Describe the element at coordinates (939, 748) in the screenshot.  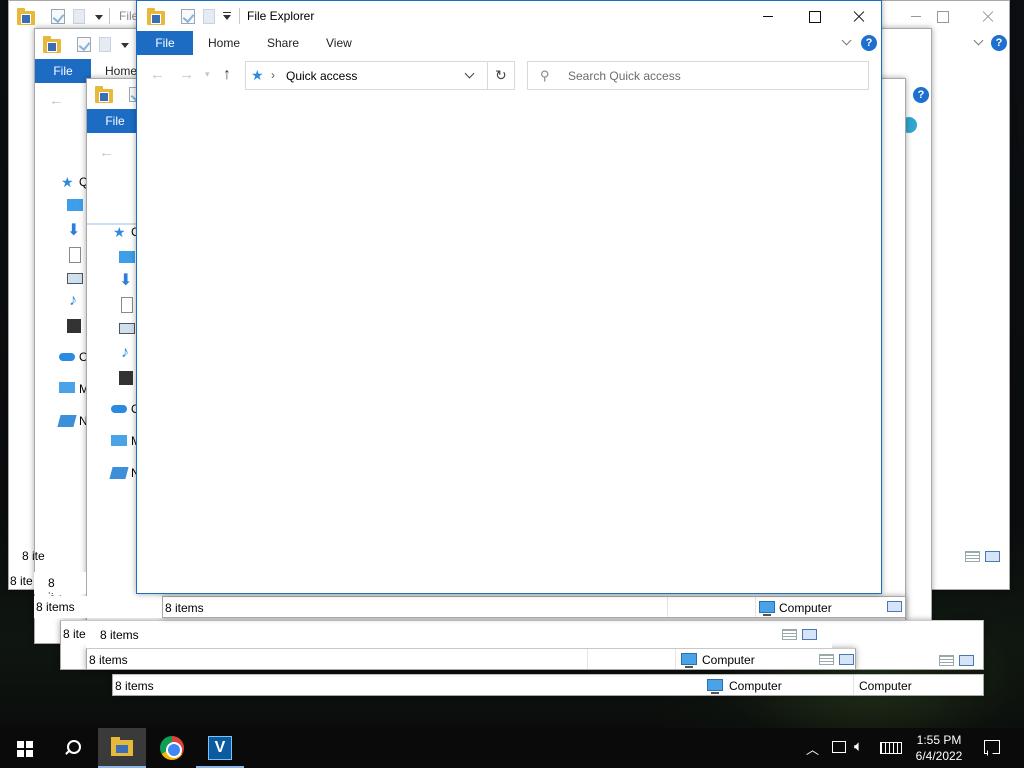
I see `clock: 1:55 PM 6/4/2022` at that location.